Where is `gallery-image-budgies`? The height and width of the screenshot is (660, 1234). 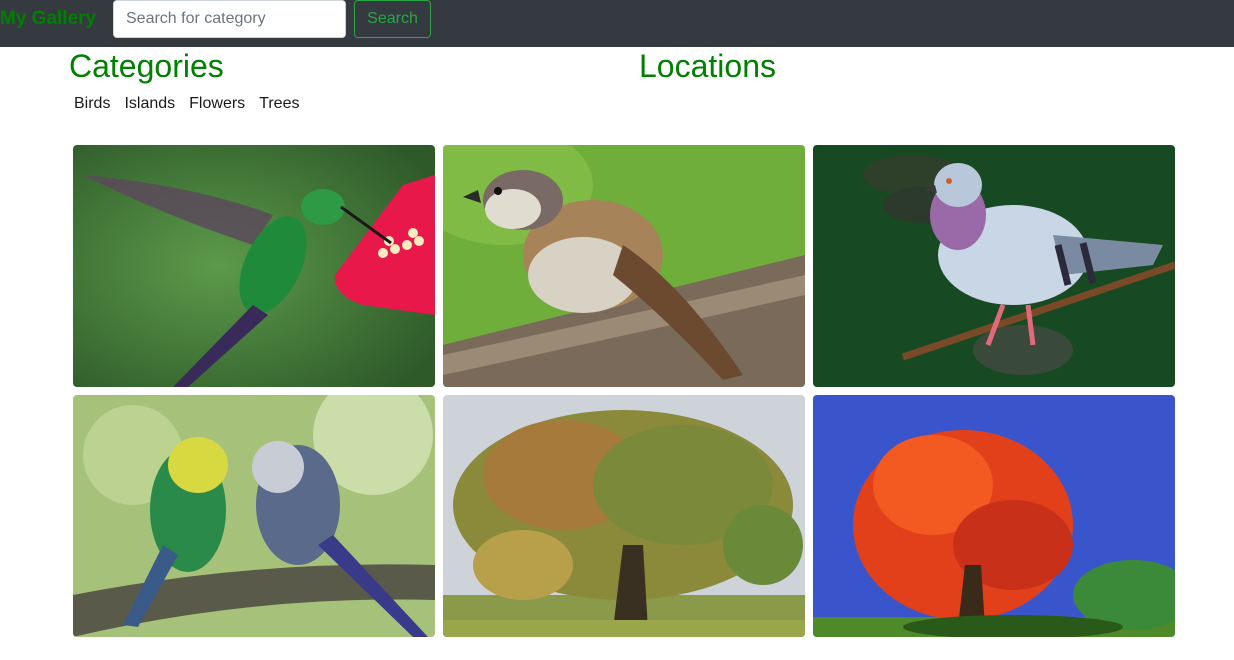
gallery-image-budgies is located at coordinates (254, 516).